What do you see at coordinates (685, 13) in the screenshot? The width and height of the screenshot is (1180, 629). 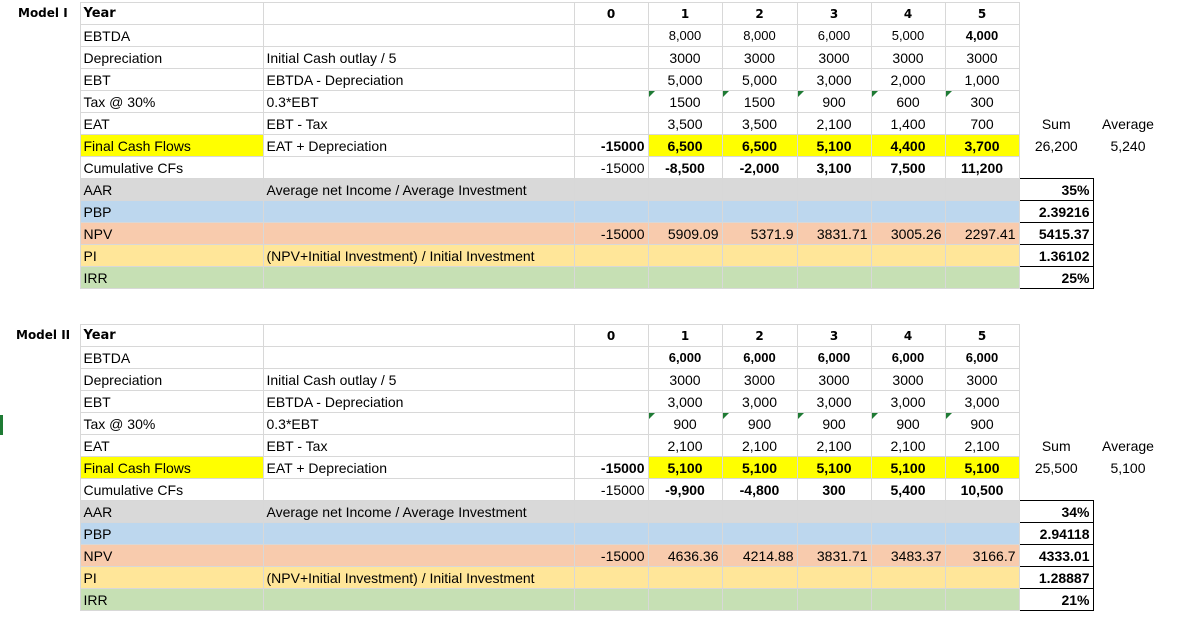 I see `year-1: 1` at bounding box center [685, 13].